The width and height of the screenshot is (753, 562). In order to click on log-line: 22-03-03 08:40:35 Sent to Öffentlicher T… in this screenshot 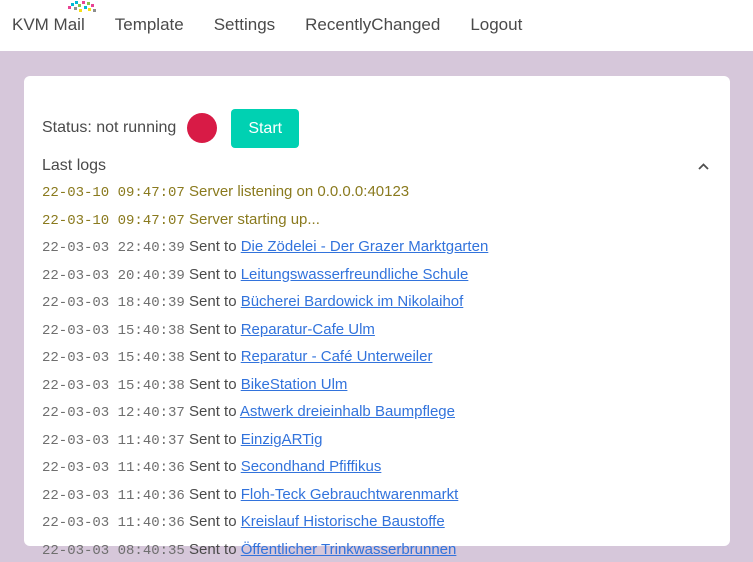, I will do `click(380, 549)`.